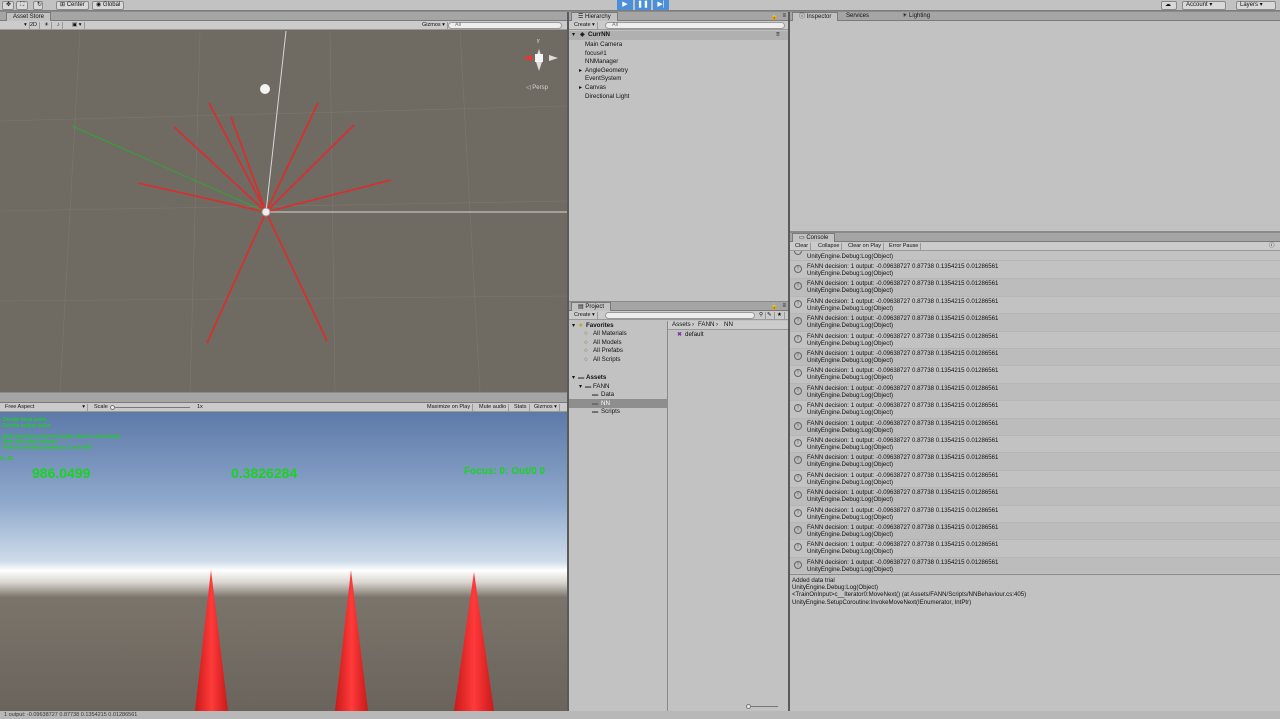 This screenshot has width=1280, height=719. Describe the element at coordinates (774, 16) in the screenshot. I see `hierarchy-lock-icon: 🔒` at that location.